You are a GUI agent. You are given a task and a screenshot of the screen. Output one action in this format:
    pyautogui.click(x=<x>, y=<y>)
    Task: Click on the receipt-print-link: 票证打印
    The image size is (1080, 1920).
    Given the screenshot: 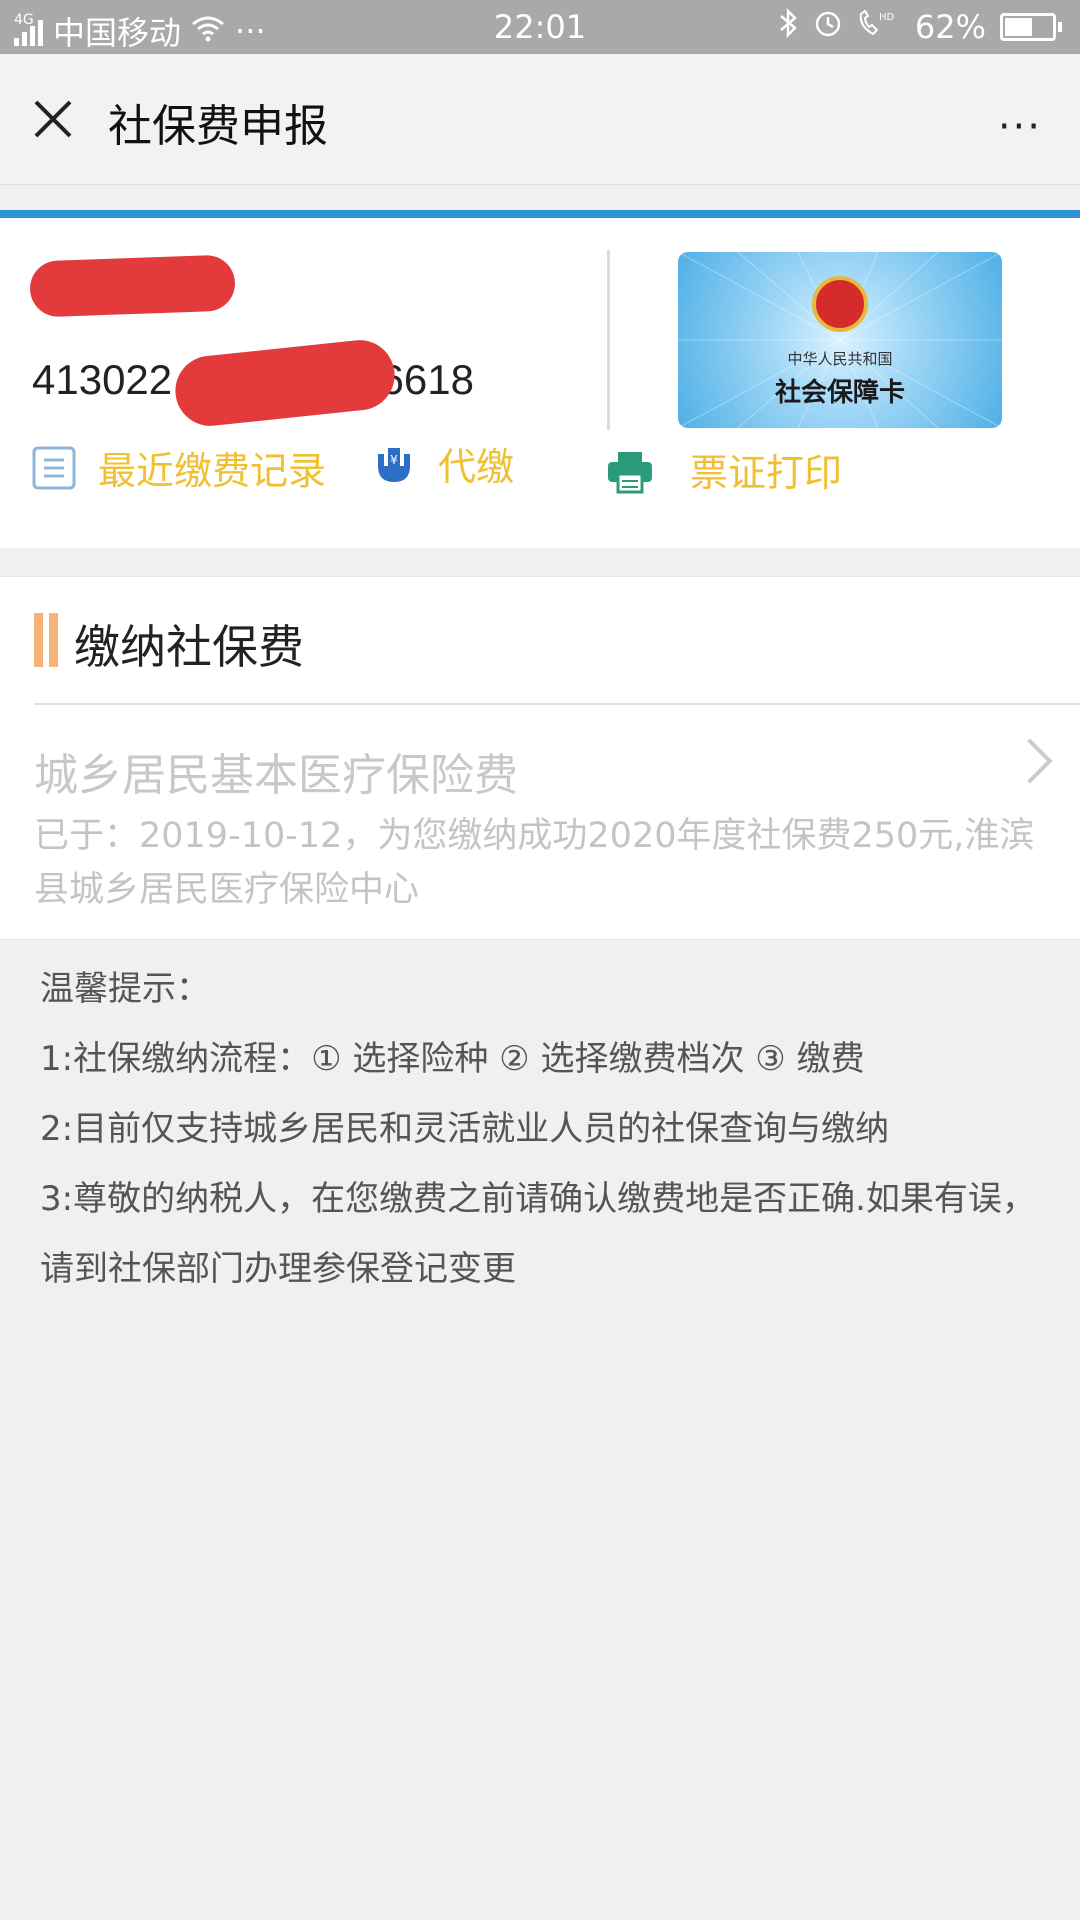 What is the action you would take?
    pyautogui.click(x=724, y=469)
    